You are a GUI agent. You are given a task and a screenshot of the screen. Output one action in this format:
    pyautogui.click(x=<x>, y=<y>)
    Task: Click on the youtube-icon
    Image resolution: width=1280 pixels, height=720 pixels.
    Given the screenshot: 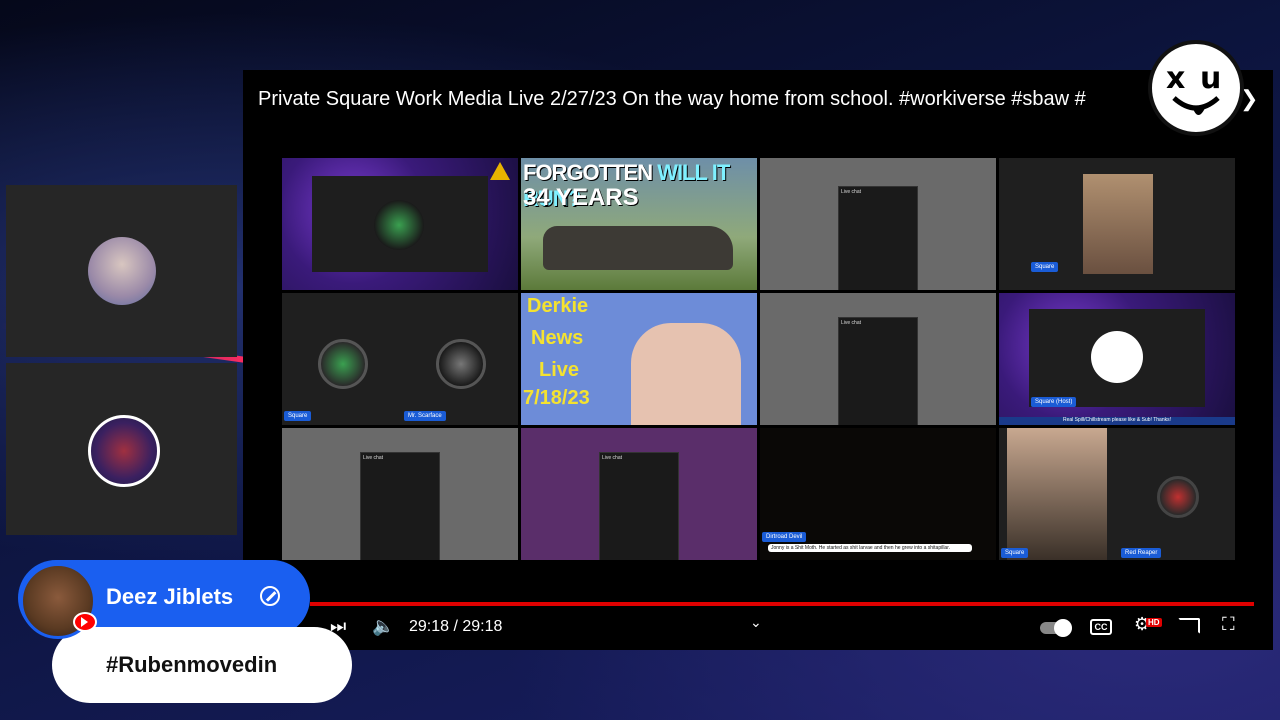 What is the action you would take?
    pyautogui.click(x=85, y=622)
    